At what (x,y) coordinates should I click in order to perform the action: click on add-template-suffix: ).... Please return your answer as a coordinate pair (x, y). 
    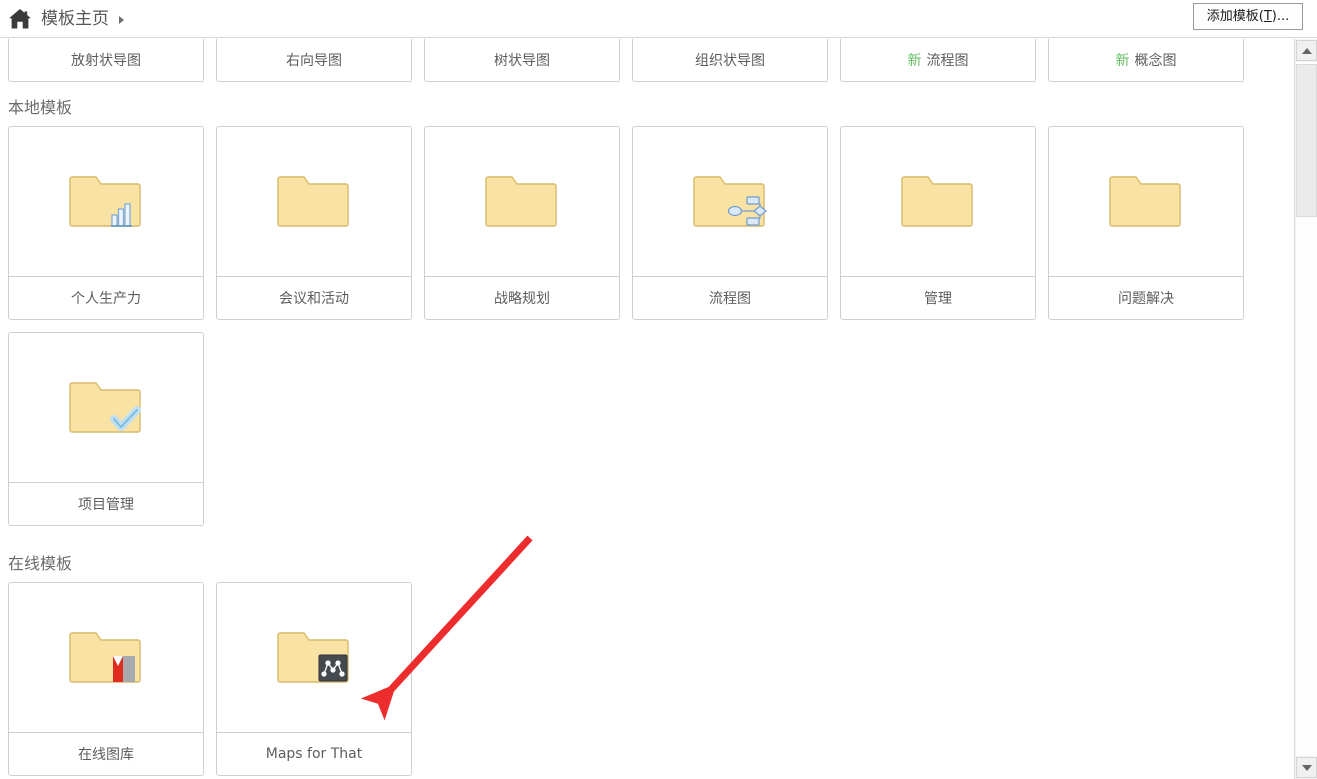
    Looking at the image, I should click on (1280, 16).